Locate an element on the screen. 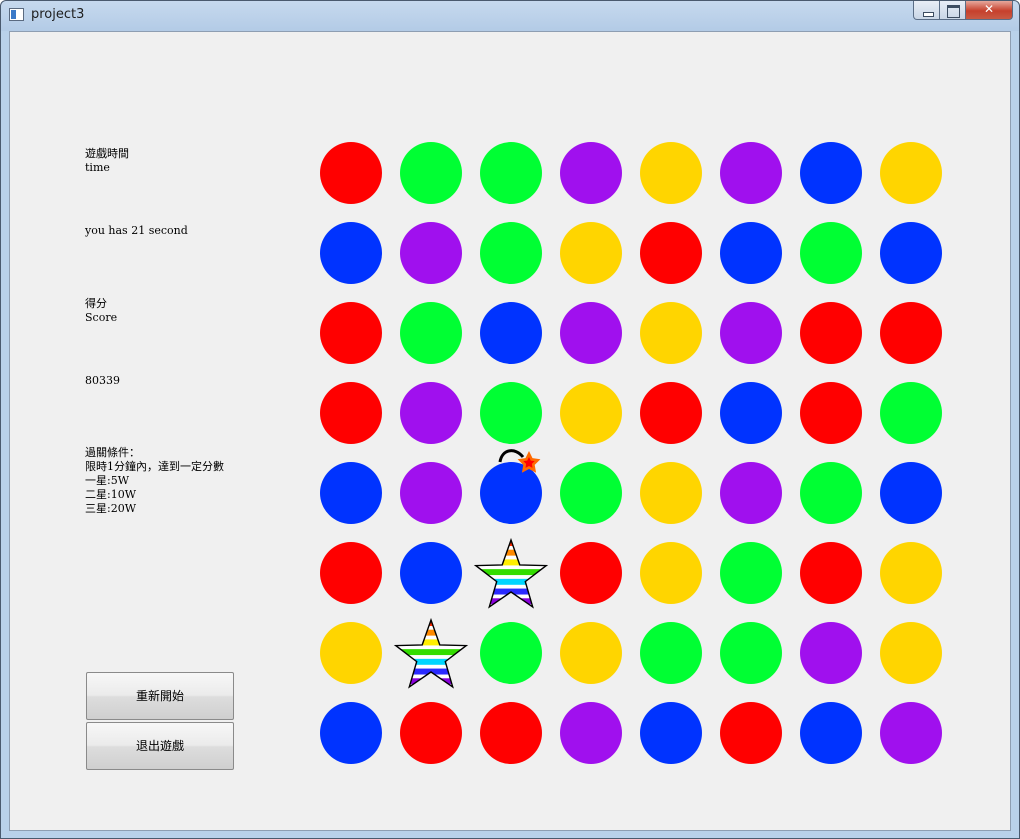 The width and height of the screenshot is (1020, 839). bomb-piece is located at coordinates (511, 491).